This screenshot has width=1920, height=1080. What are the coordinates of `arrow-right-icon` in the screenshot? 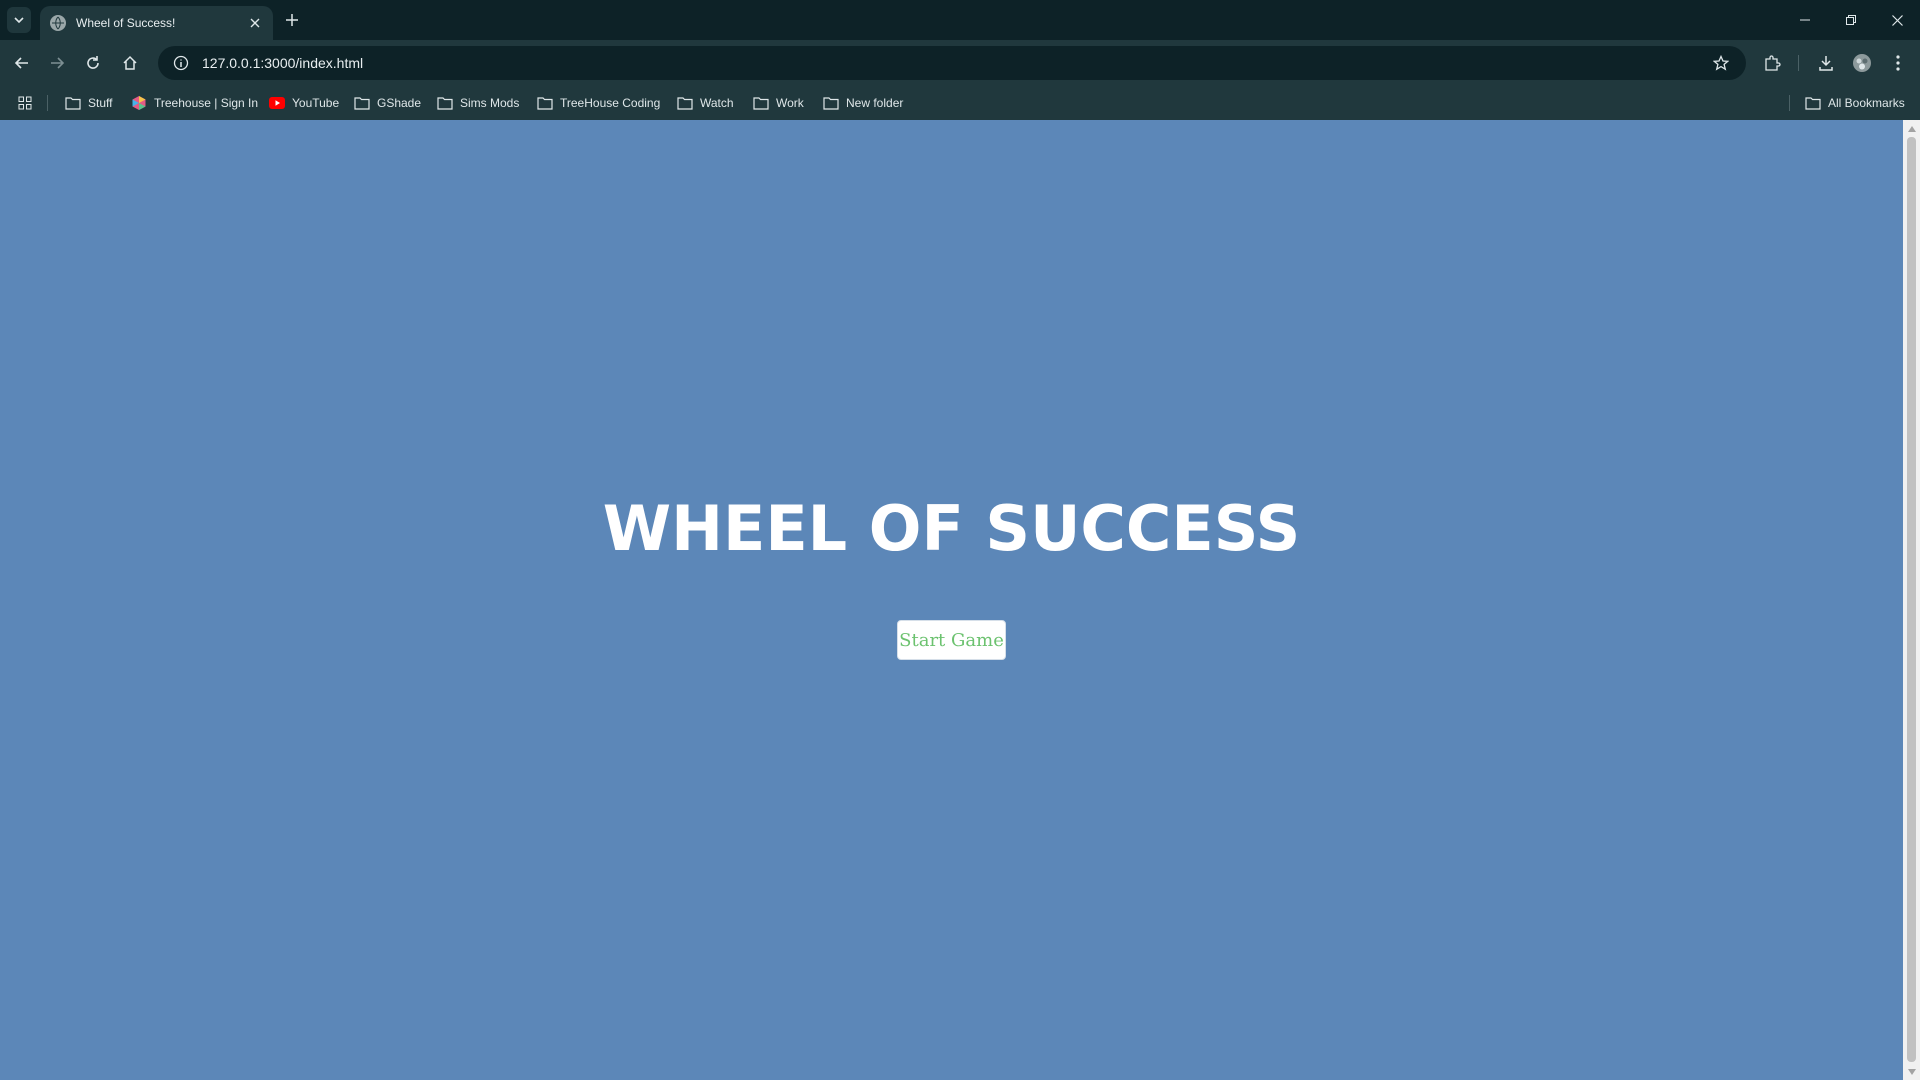 It's located at (58, 63).